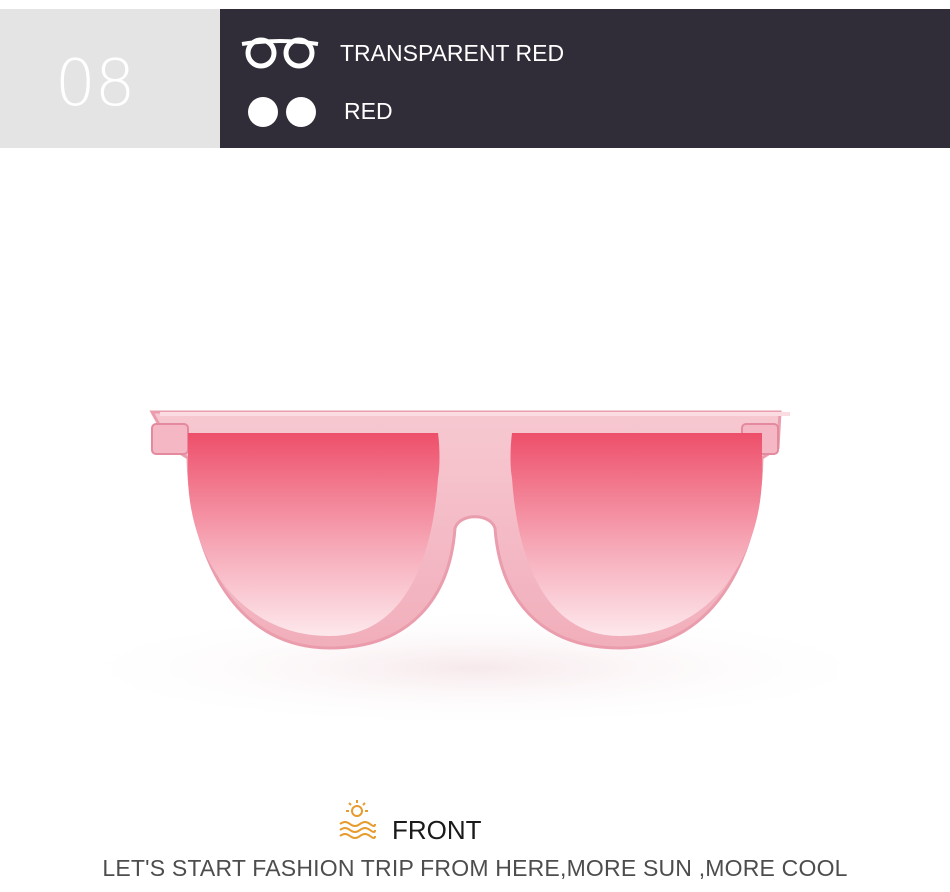  I want to click on frame-color-label: TRANSPARENT RED, so click(452, 53).